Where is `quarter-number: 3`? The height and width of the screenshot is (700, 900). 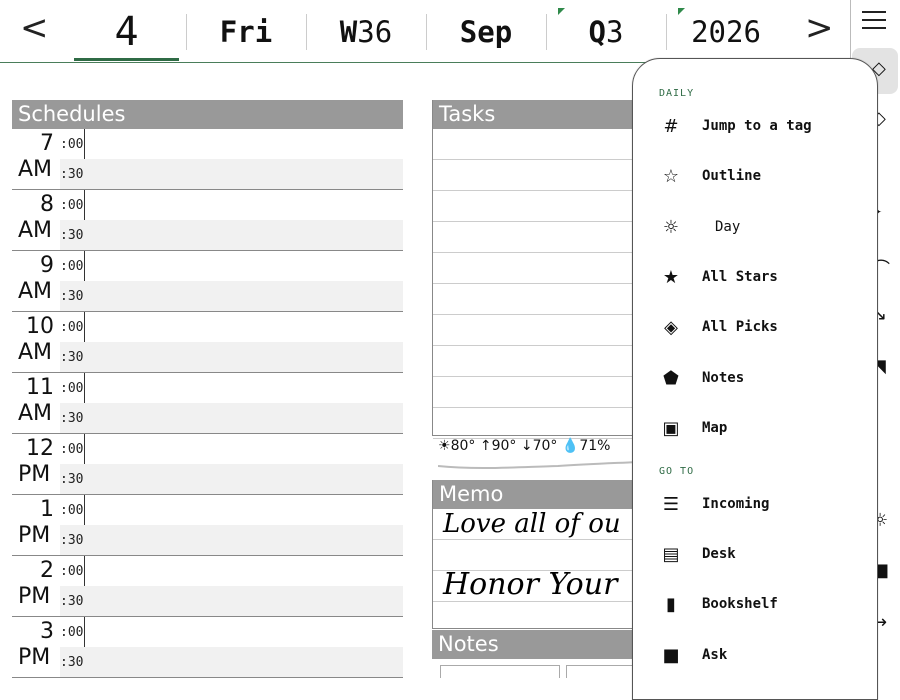 quarter-number: 3 is located at coordinates (615, 32).